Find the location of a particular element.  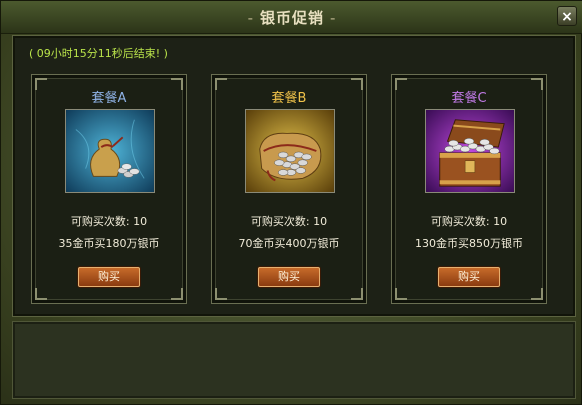

silver-coin-sack-icon is located at coordinates (290, 151).